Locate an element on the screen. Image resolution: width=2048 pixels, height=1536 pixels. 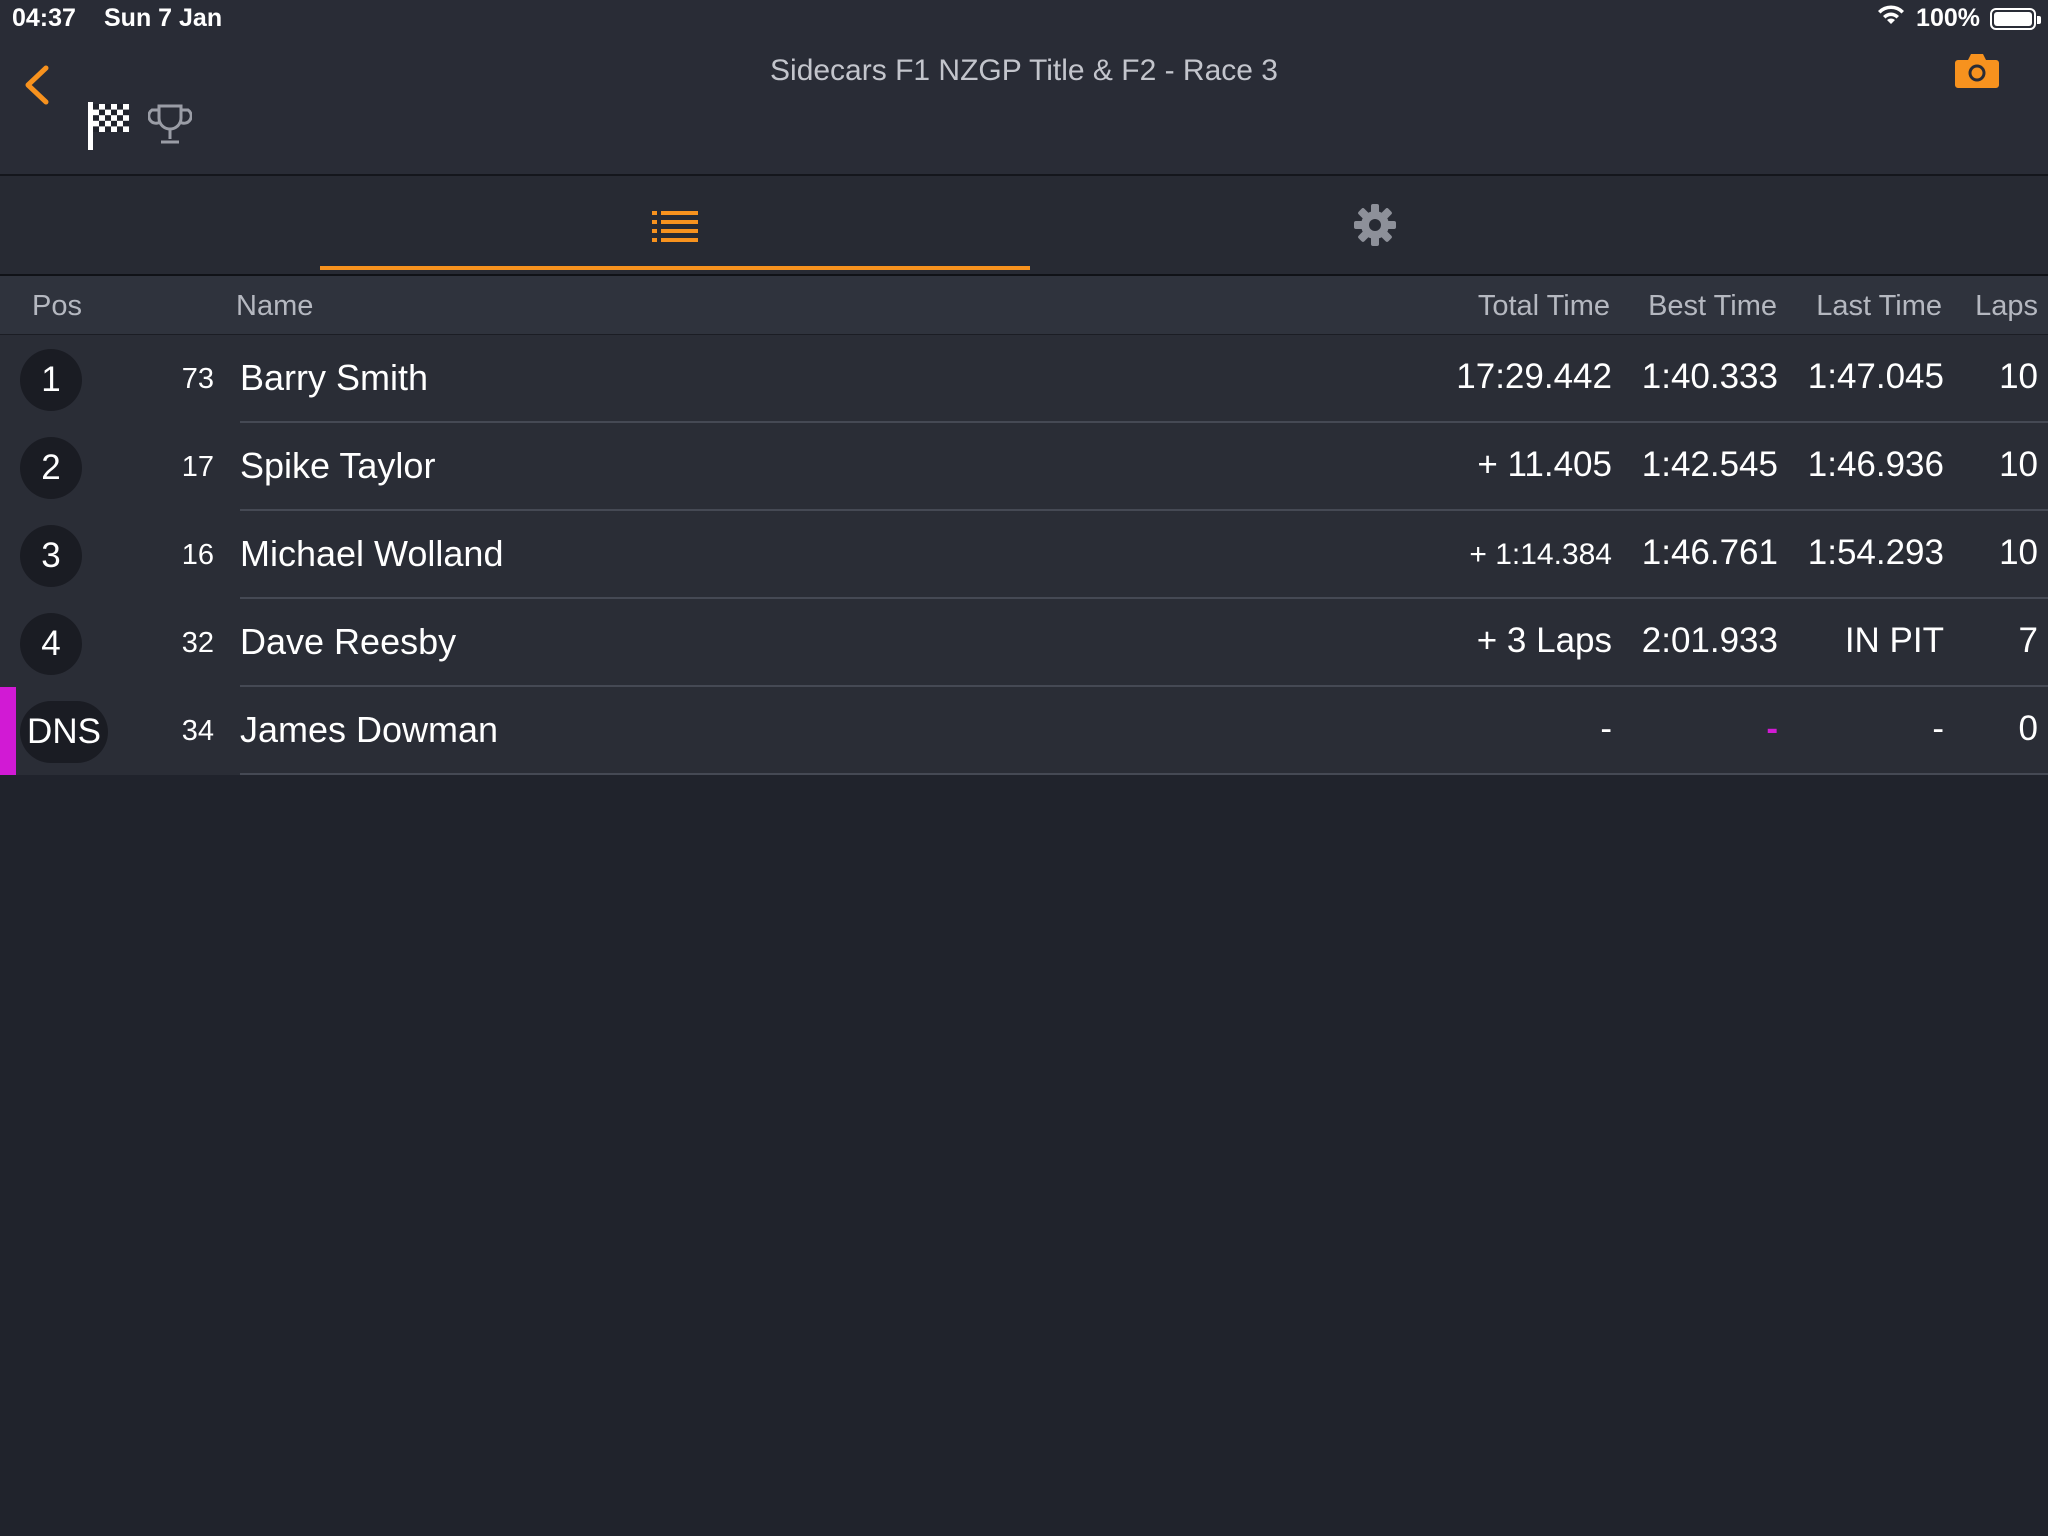
total-time: 17:29.442 is located at coordinates (1534, 376).